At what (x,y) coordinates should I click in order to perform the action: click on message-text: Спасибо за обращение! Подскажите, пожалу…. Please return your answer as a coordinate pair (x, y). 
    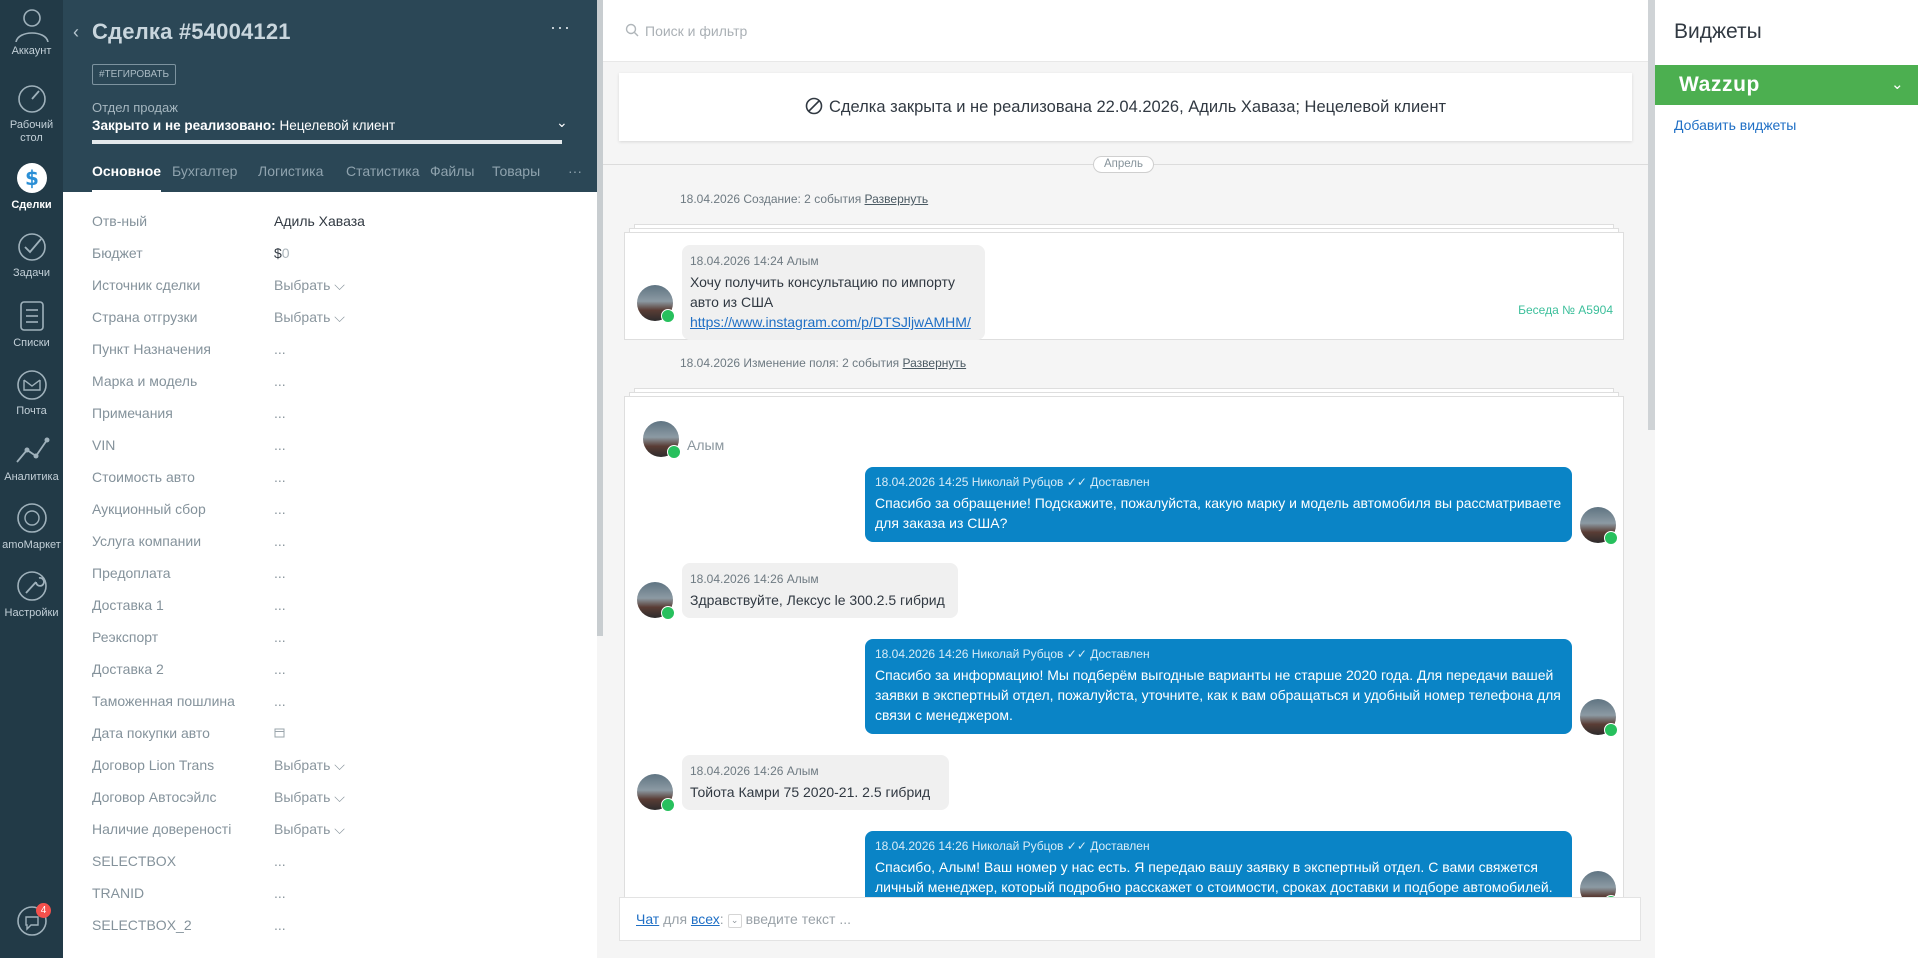
    Looking at the image, I should click on (1218, 513).